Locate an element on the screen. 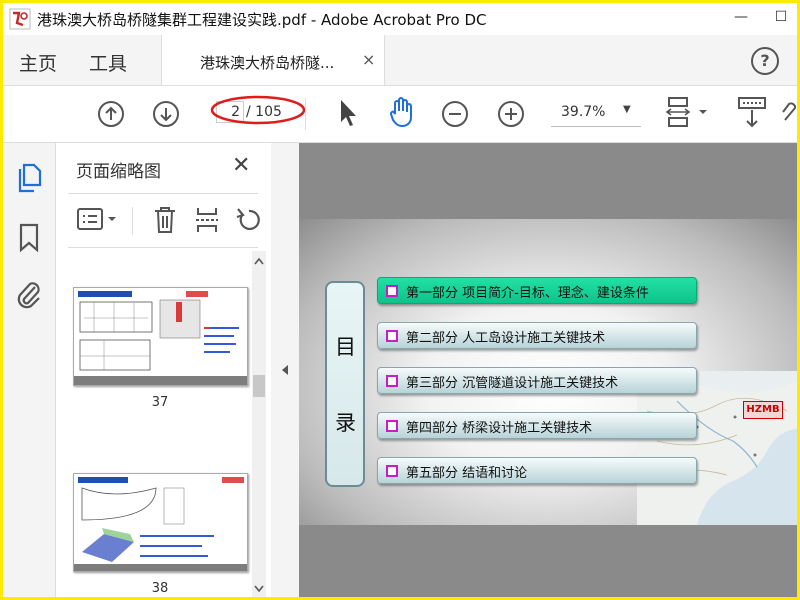 The image size is (800, 600). panel-tool-separator is located at coordinates (132, 221).